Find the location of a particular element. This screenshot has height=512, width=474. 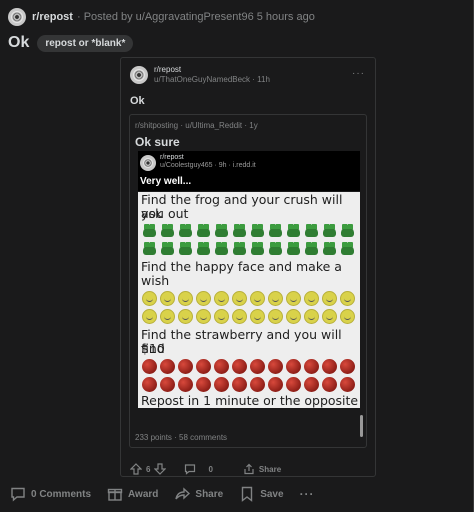

embed-header: r/repost u/ThatOneGuyNamedBeck · 11h is located at coordinates (200, 75).